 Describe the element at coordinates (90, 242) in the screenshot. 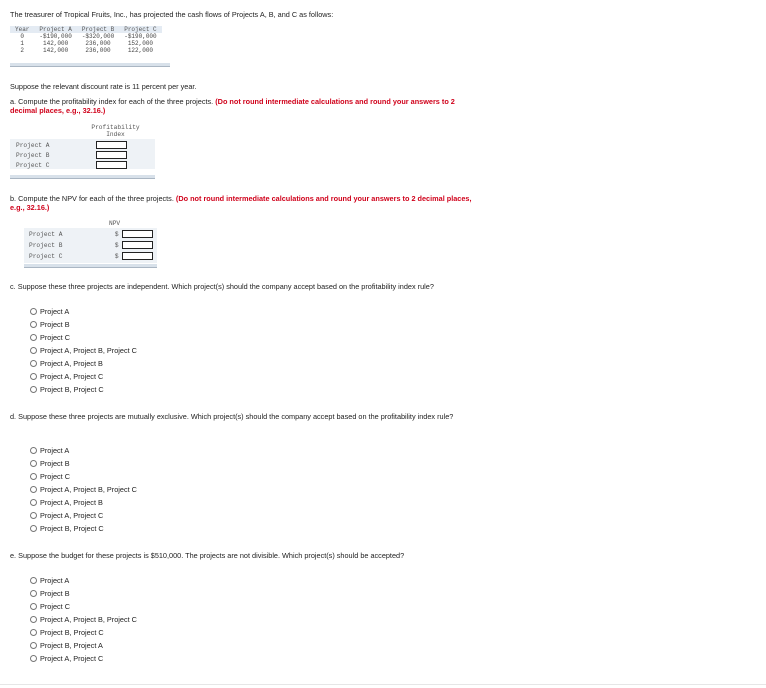

I see `part-b-grid: NPV Project A Project B Project C $ $ $` at that location.